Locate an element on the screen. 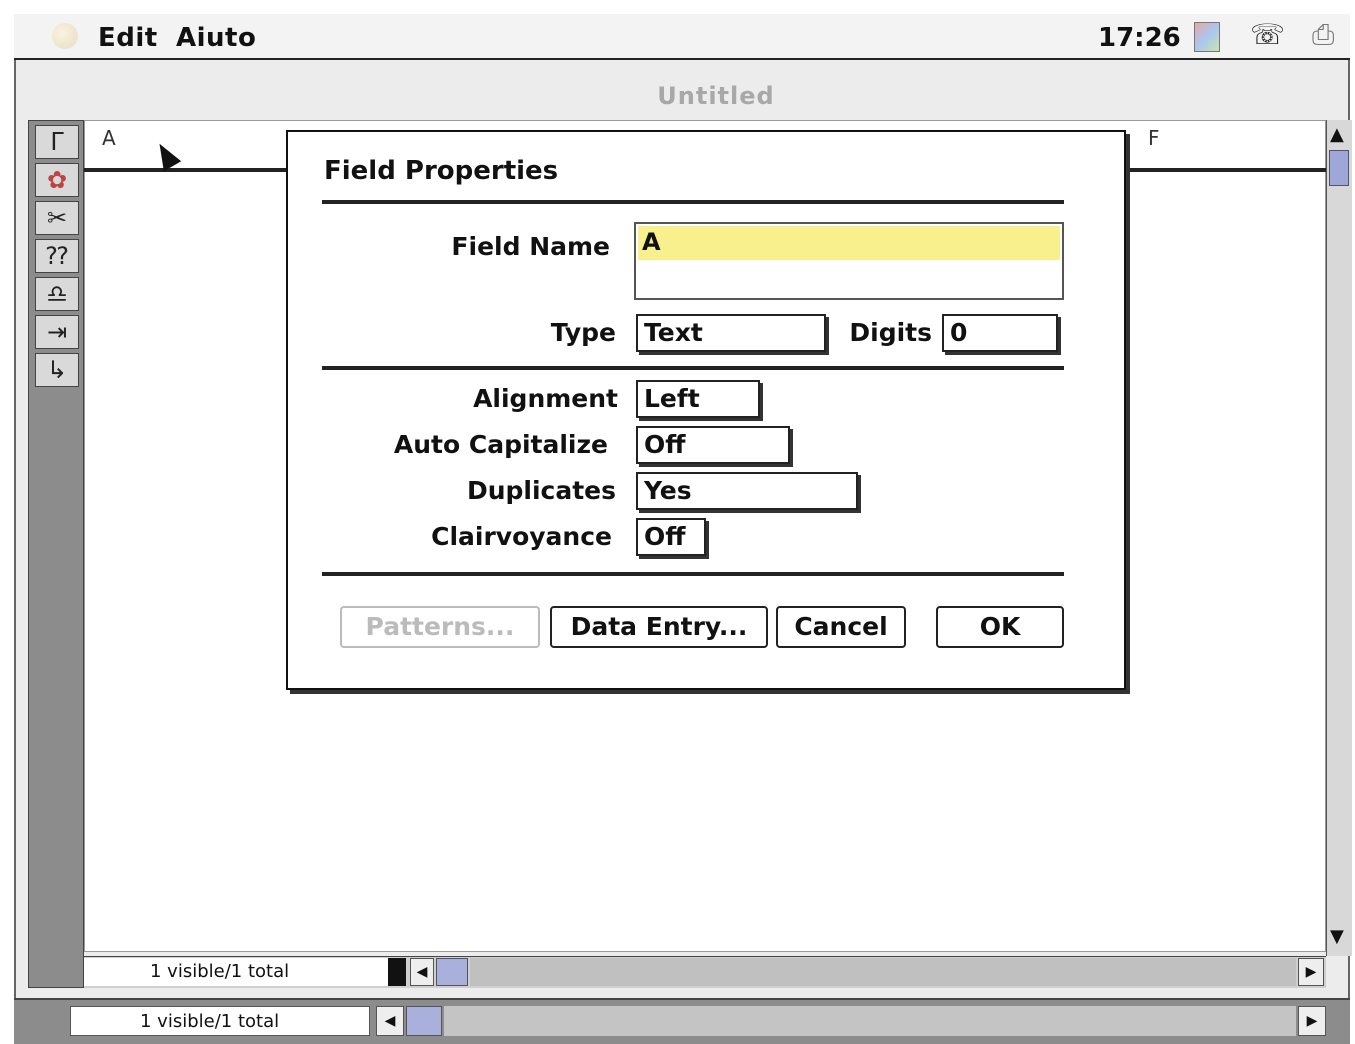 The height and width of the screenshot is (1044, 1355). background-horizontal-scroll-thumb is located at coordinates (424, 1021).